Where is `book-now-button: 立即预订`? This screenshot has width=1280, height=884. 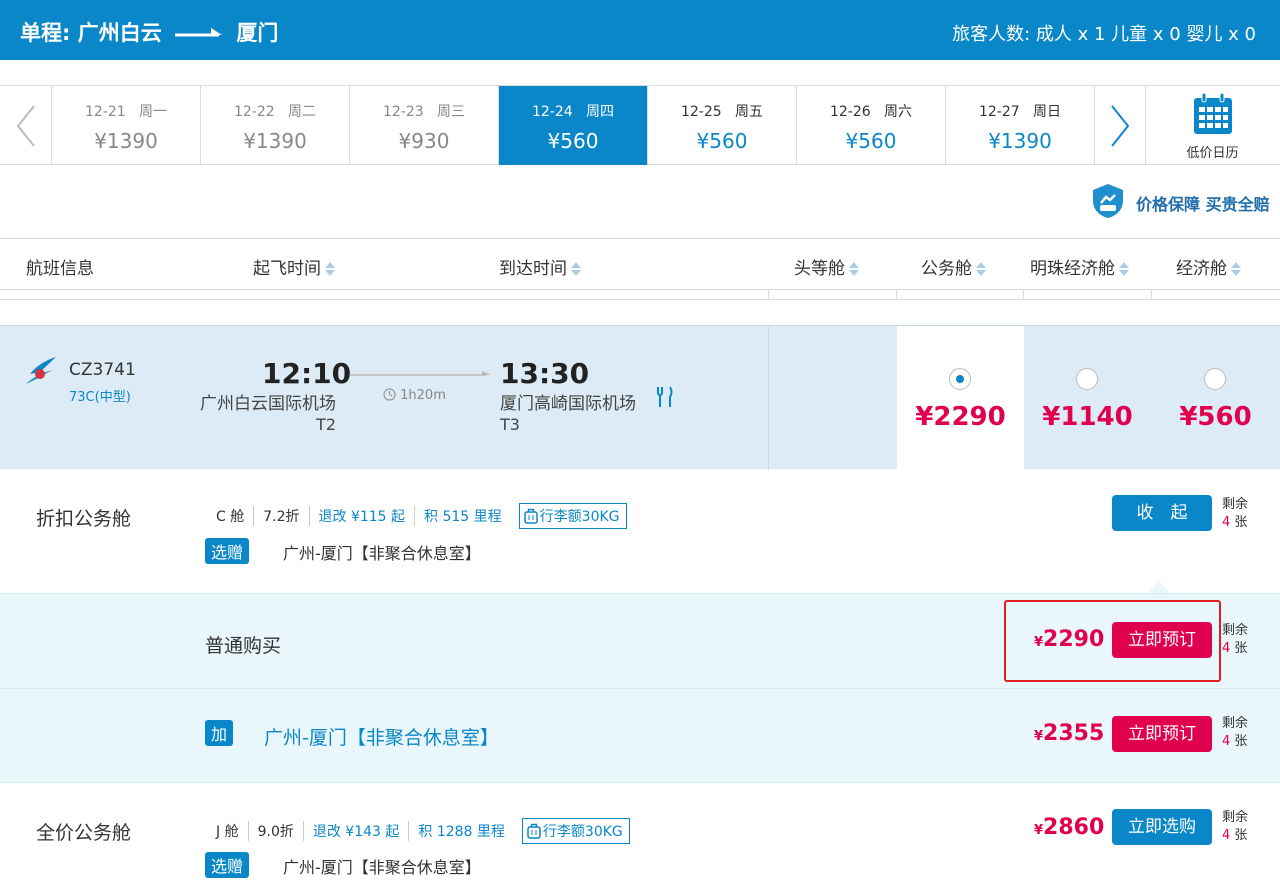 book-now-button: 立即预订 is located at coordinates (1162, 734).